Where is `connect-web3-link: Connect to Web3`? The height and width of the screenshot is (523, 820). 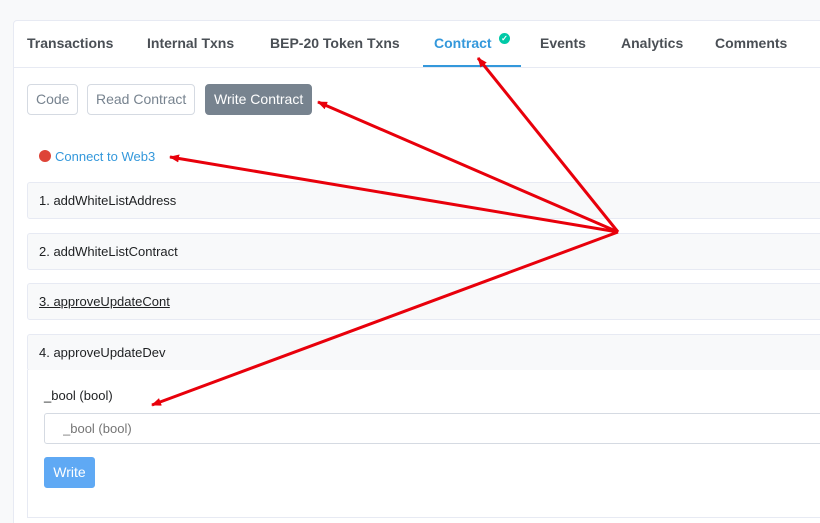
connect-web3-link: Connect to Web3 is located at coordinates (97, 156).